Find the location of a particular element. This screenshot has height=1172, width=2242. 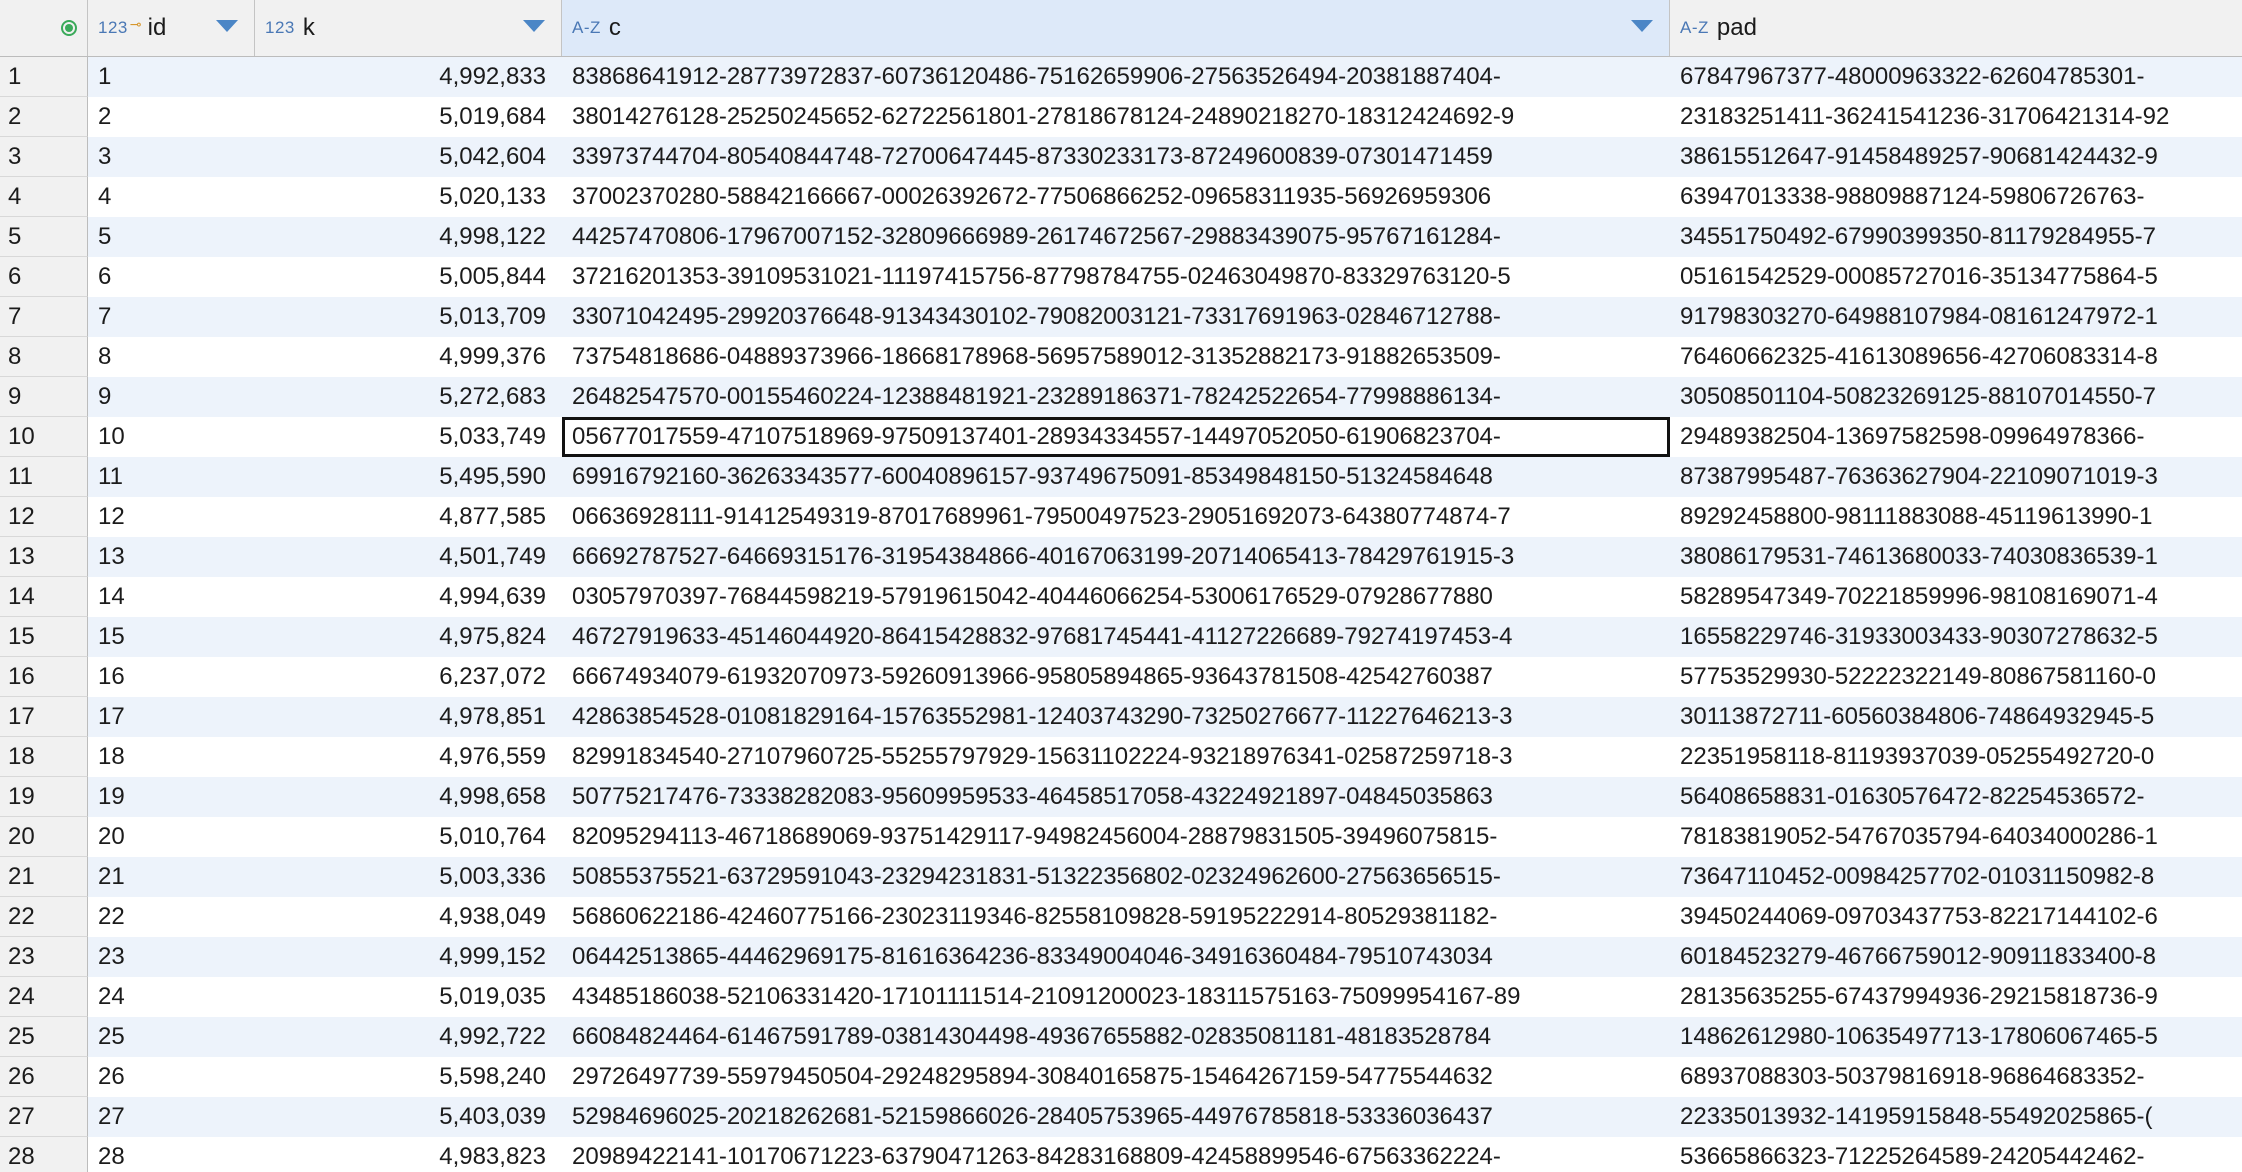

k-cell: 4,978,851 is located at coordinates (408, 717).